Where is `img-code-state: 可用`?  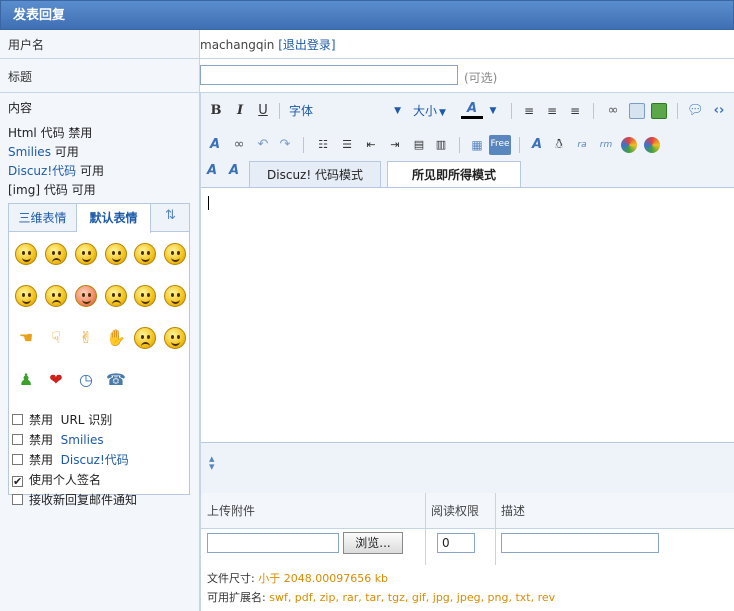
img-code-state: 可用 is located at coordinates (83, 190).